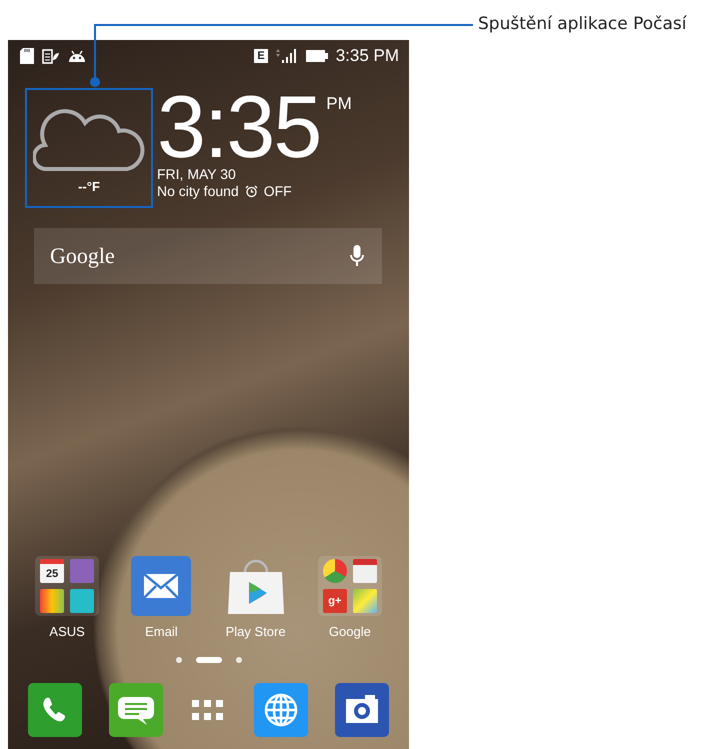  I want to click on city-text: No city found, so click(198, 191).